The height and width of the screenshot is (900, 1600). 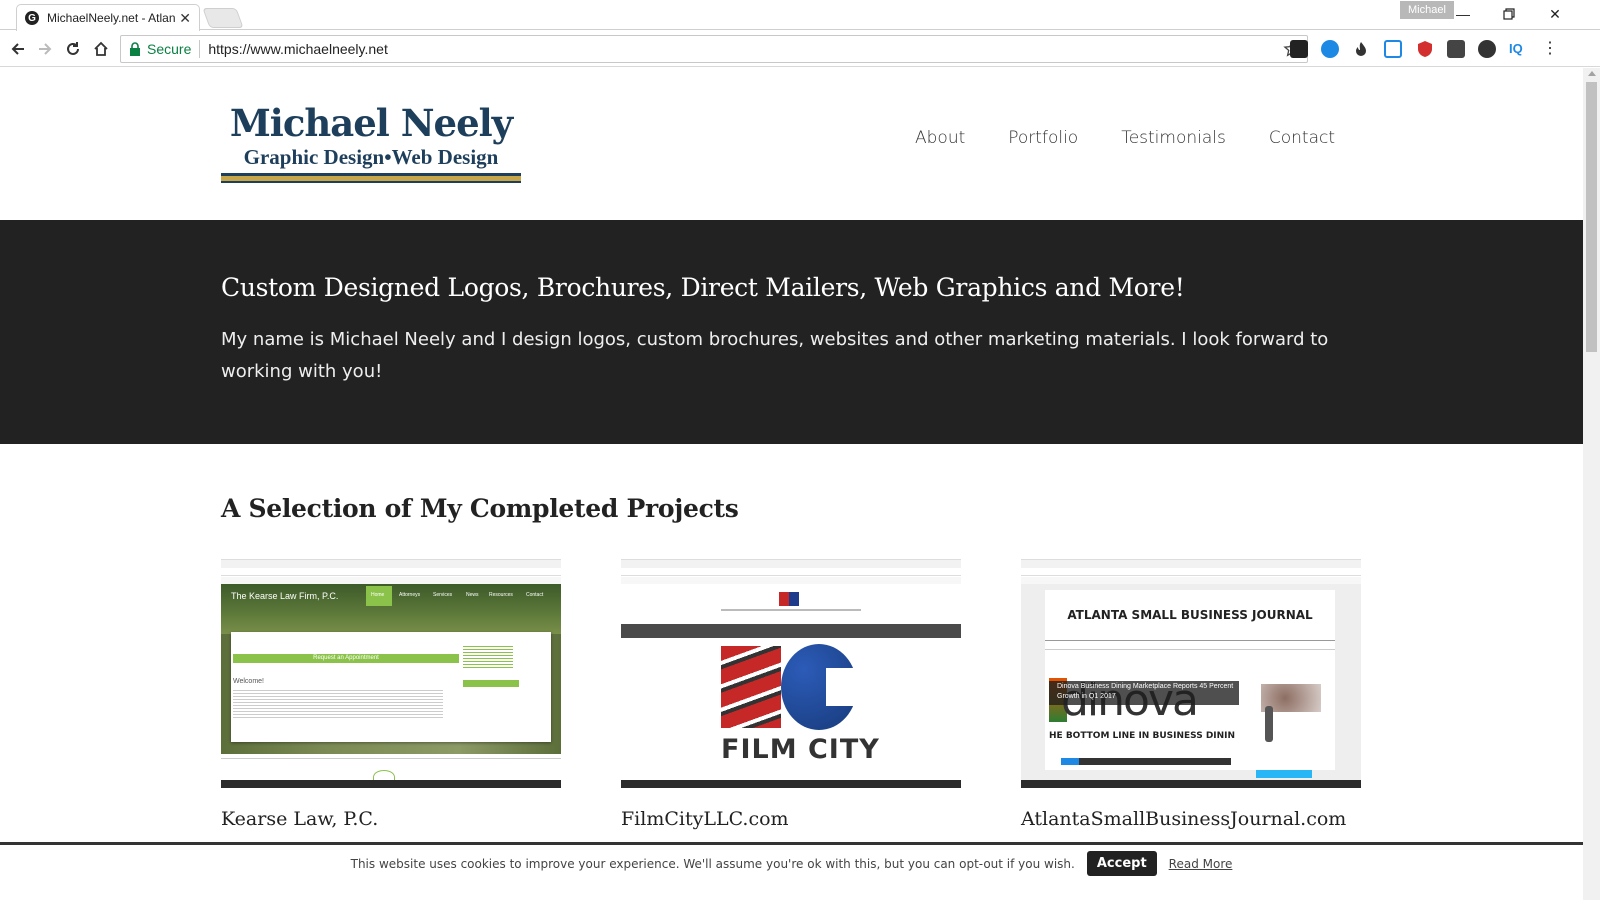 I want to click on project-caption: AtlantaSmallBusinessJournal.com, so click(x=1191, y=819).